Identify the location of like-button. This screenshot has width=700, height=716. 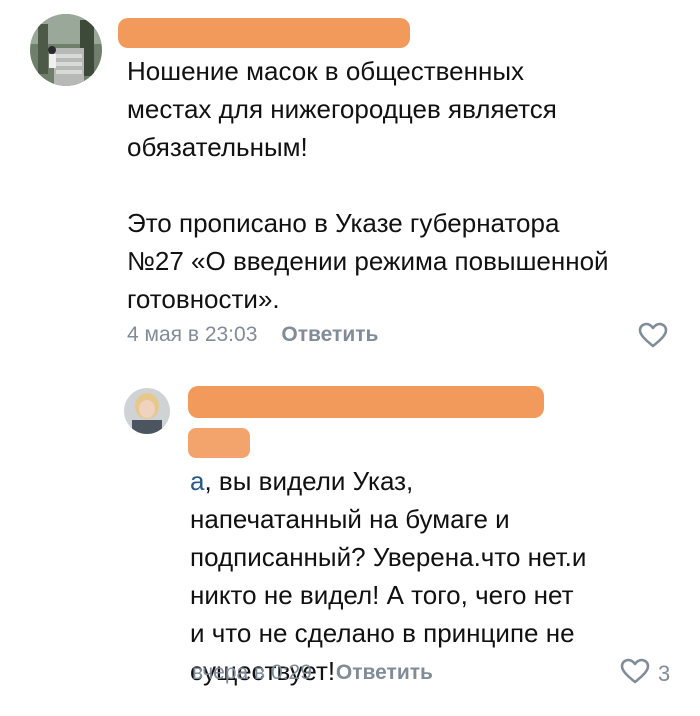
(657, 338).